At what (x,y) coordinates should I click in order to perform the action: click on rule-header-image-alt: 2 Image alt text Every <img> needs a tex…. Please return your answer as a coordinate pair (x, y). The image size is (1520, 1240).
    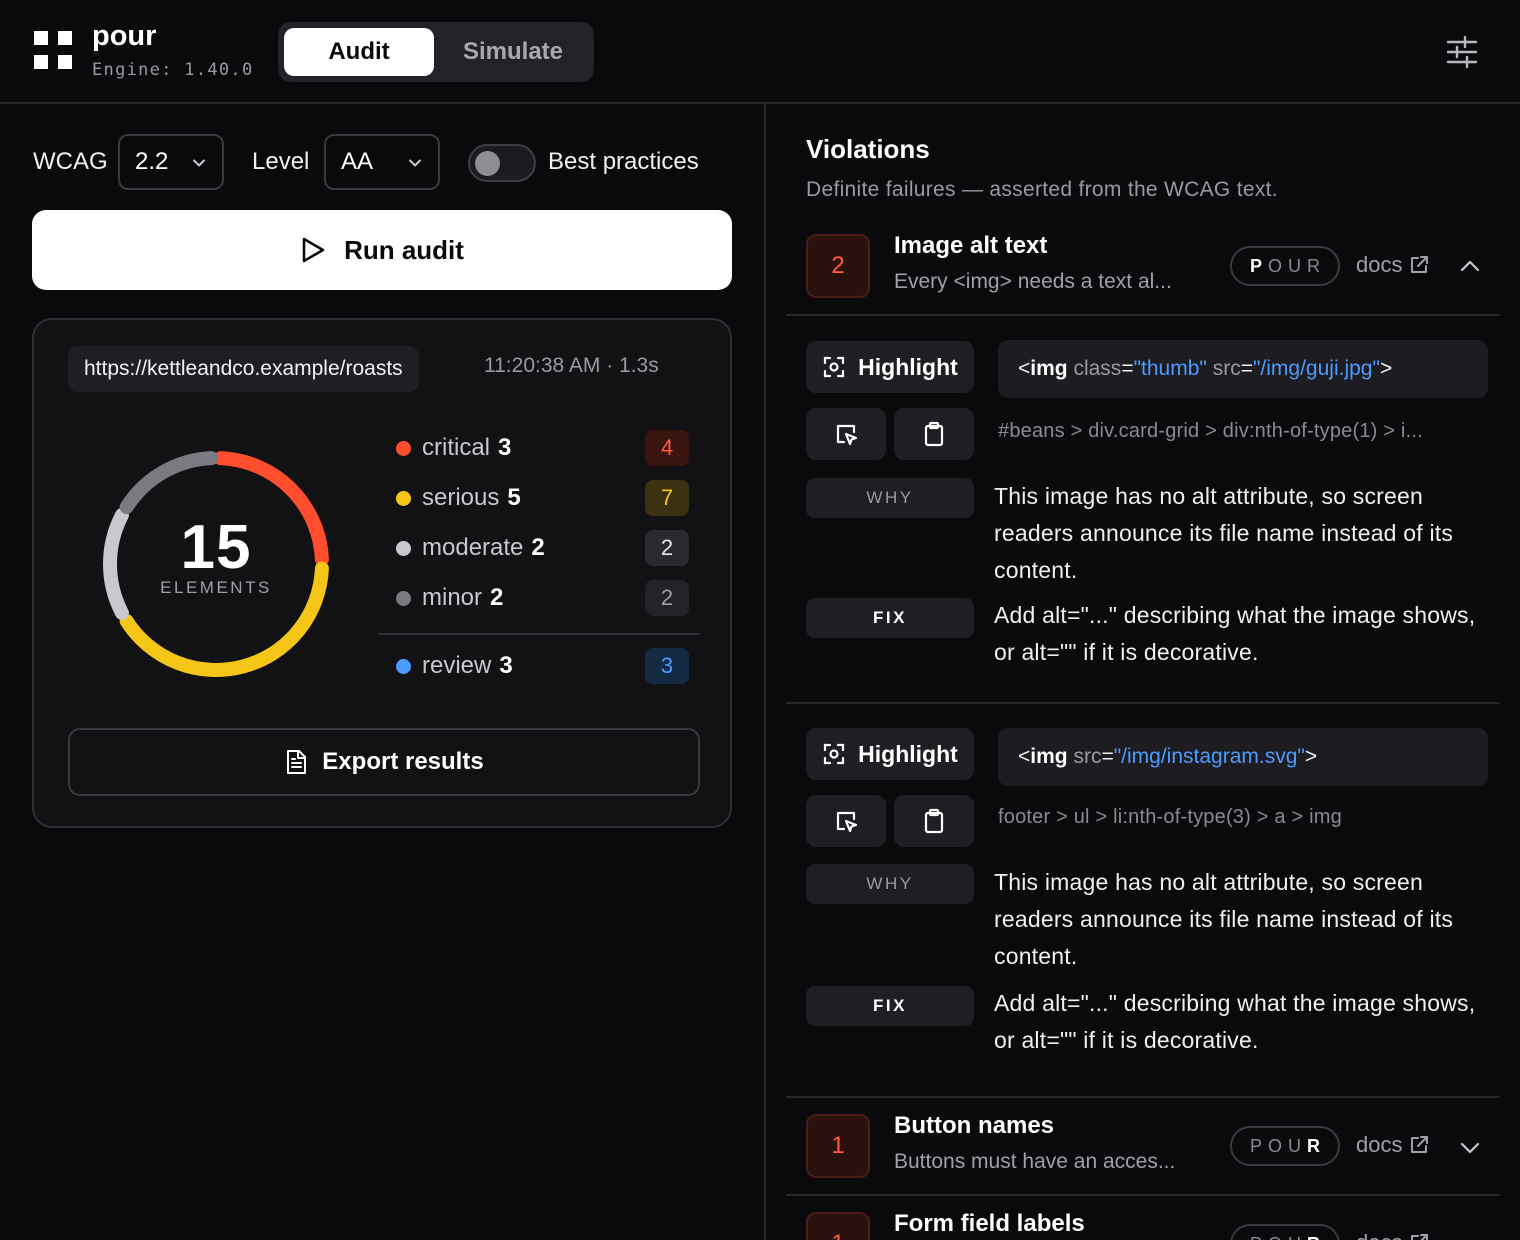
    Looking at the image, I should click on (1151, 267).